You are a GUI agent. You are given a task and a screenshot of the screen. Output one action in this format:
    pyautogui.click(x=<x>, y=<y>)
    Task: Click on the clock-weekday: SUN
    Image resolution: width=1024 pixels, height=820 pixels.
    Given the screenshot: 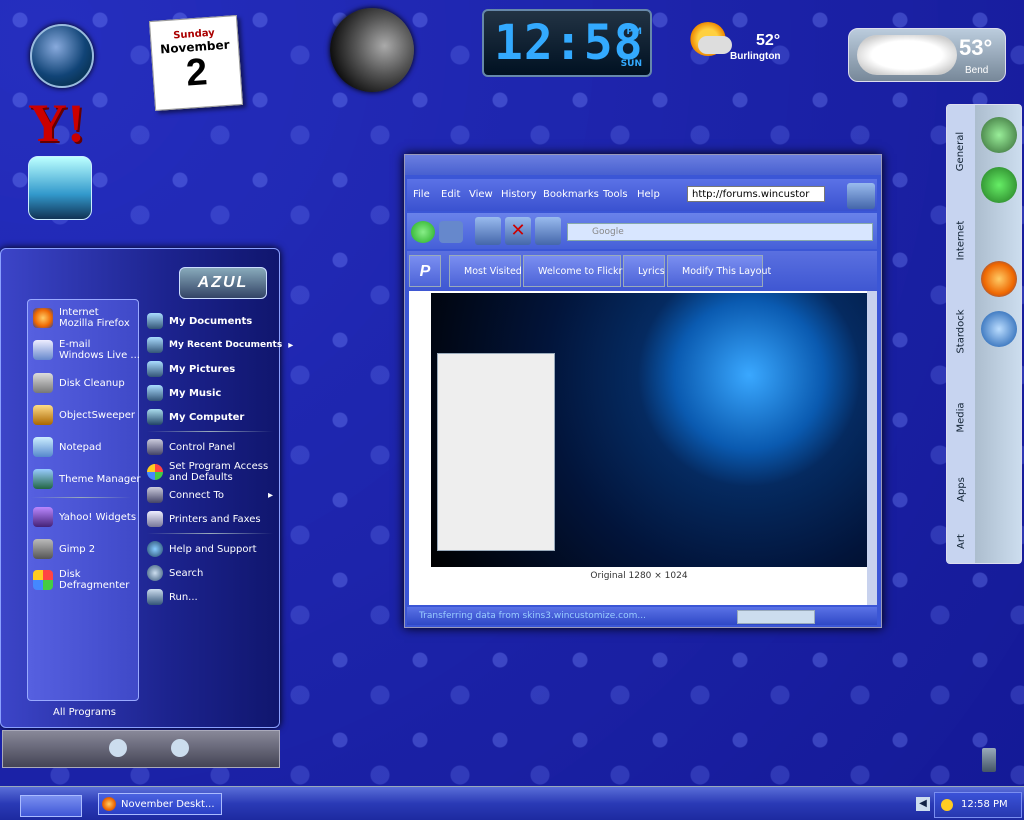 What is the action you would take?
    pyautogui.click(x=631, y=64)
    